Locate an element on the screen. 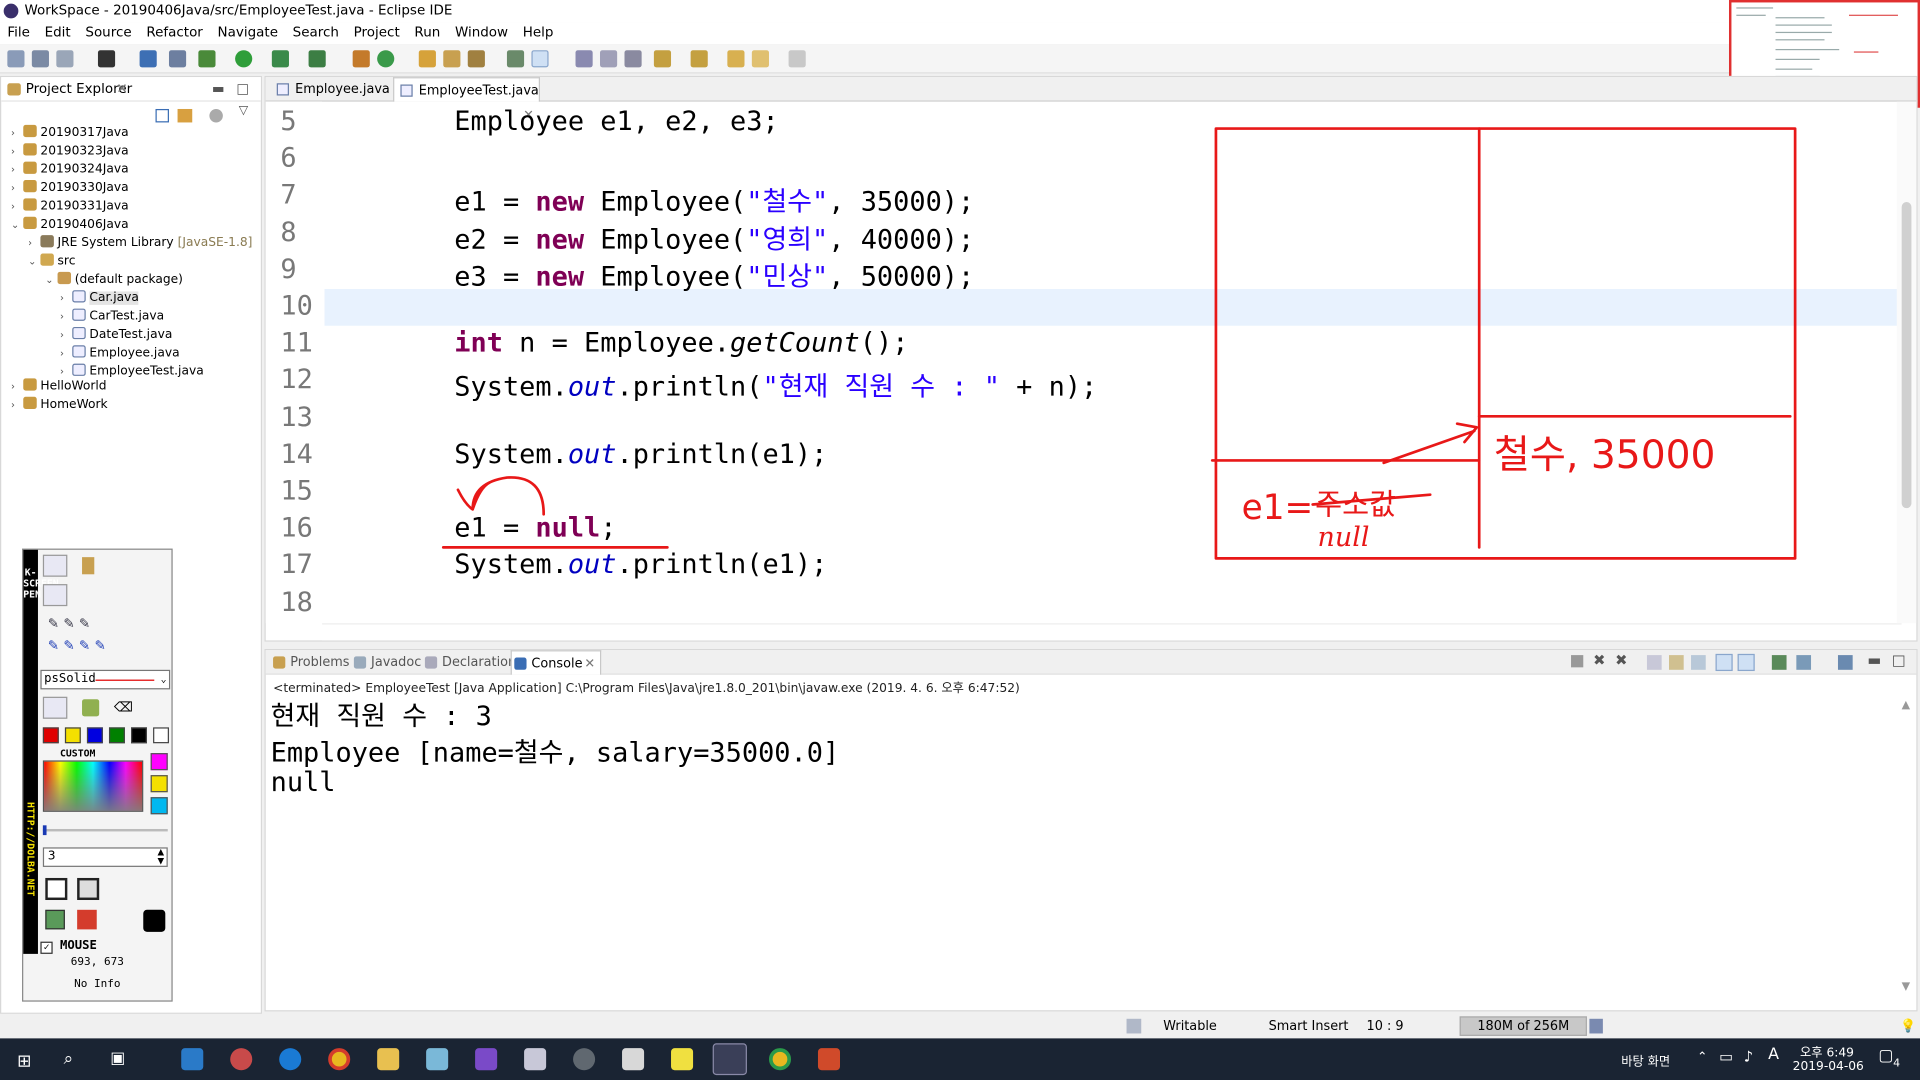 The width and height of the screenshot is (1920, 1080). tree-project-20190324: › 20190324Java is located at coordinates (70, 170).